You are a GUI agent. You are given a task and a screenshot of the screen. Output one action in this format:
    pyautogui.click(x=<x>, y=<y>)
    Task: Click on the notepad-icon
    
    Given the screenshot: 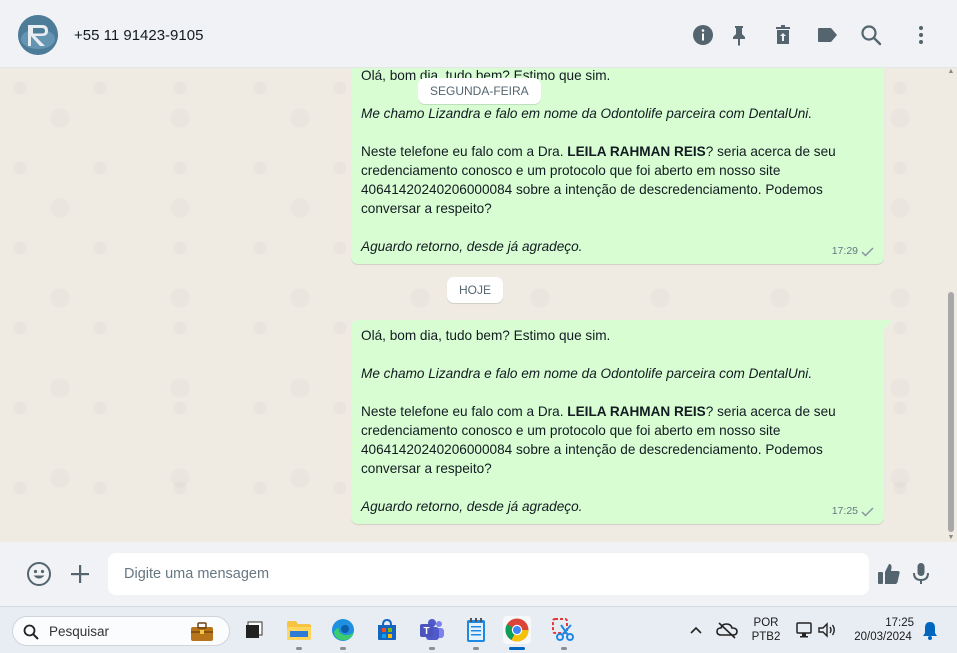 What is the action you would take?
    pyautogui.click(x=476, y=633)
    